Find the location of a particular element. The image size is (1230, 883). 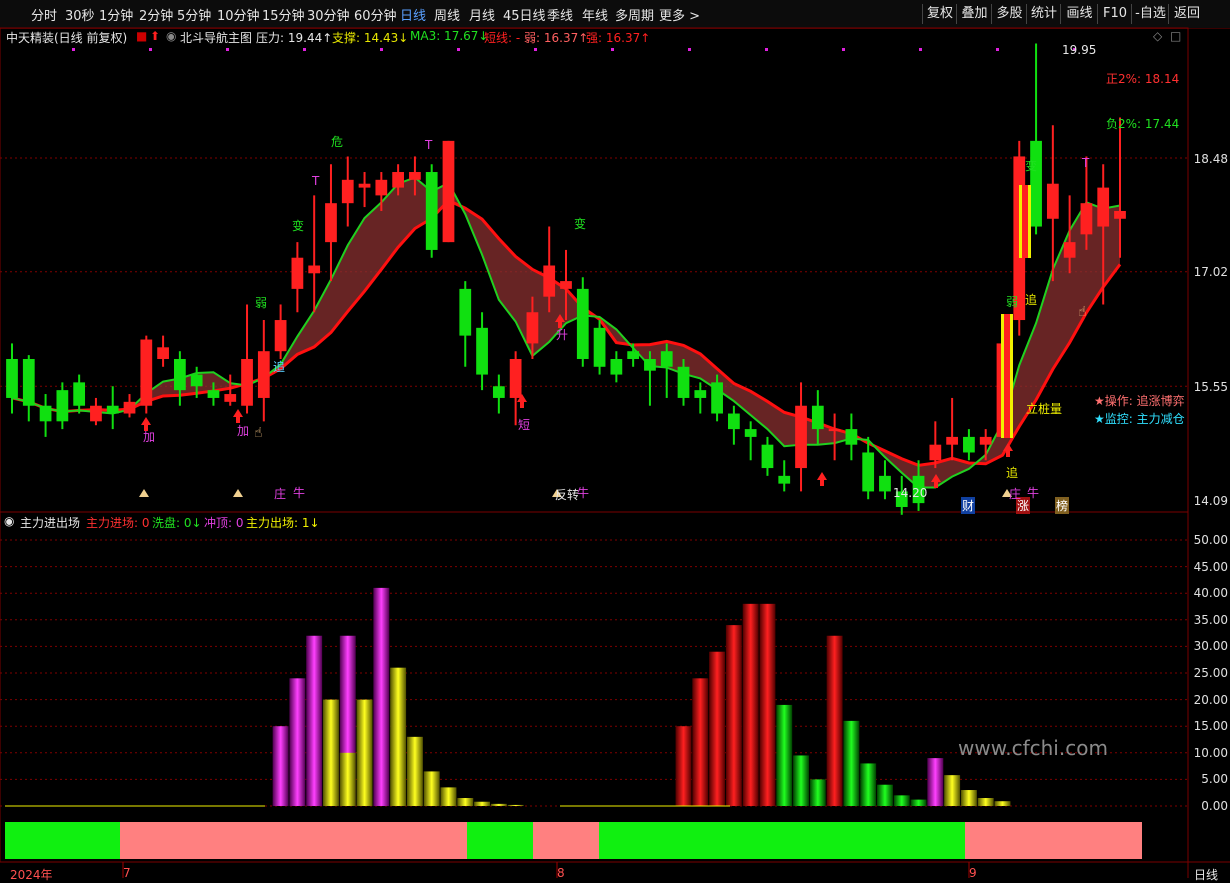

watermark: www.cfchi.com is located at coordinates (1033, 748).